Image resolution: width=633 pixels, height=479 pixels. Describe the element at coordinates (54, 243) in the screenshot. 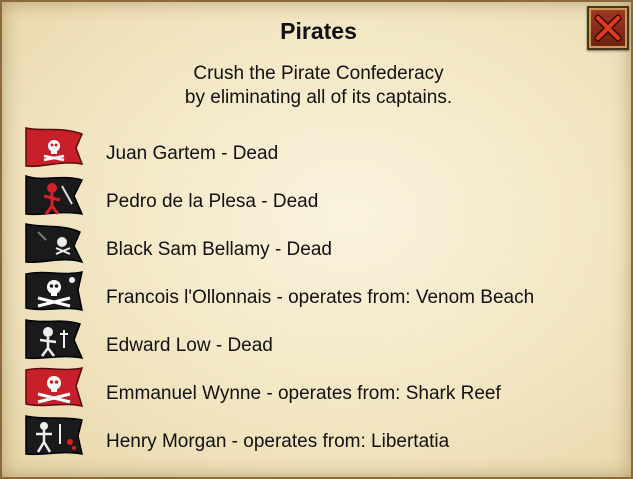

I see `pirate-flag-black-skull-icon` at that location.